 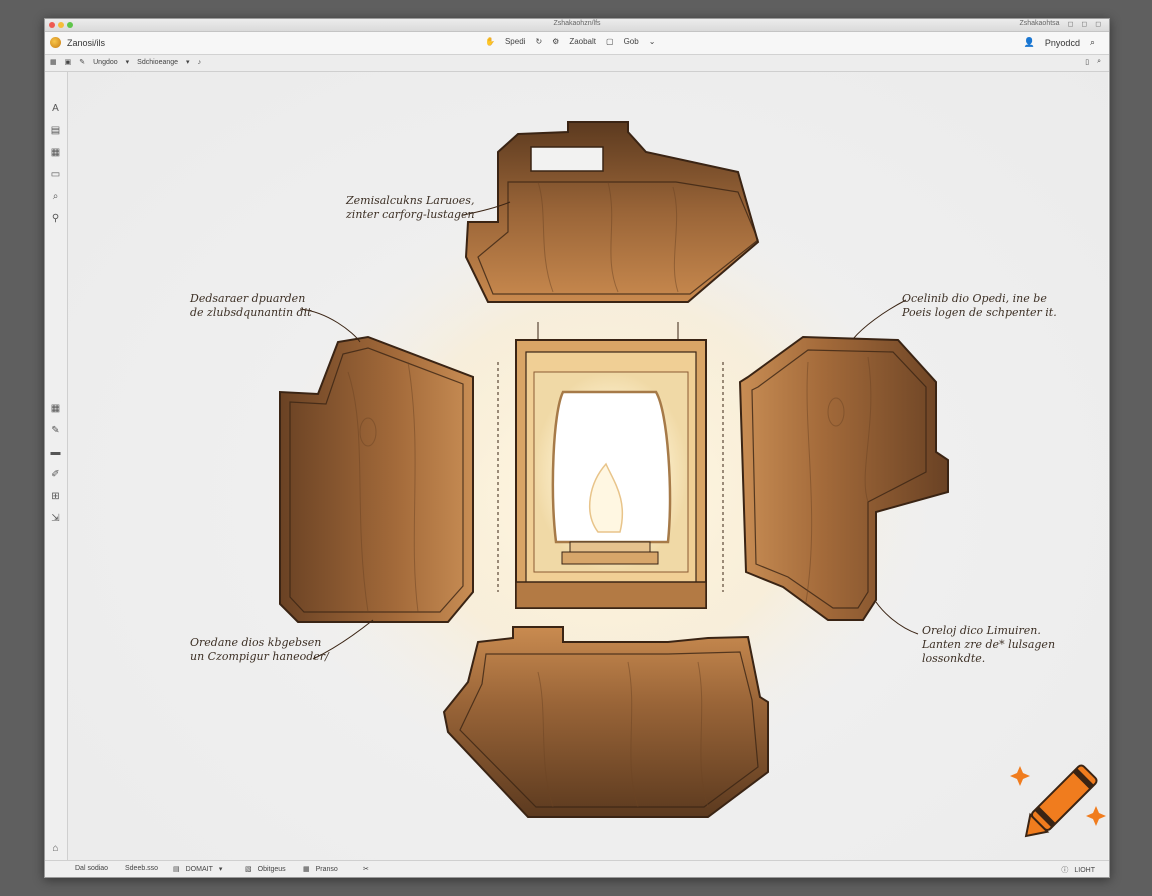 I want to click on toolbar-item-spedi: Spedi, so click(x=515, y=41).